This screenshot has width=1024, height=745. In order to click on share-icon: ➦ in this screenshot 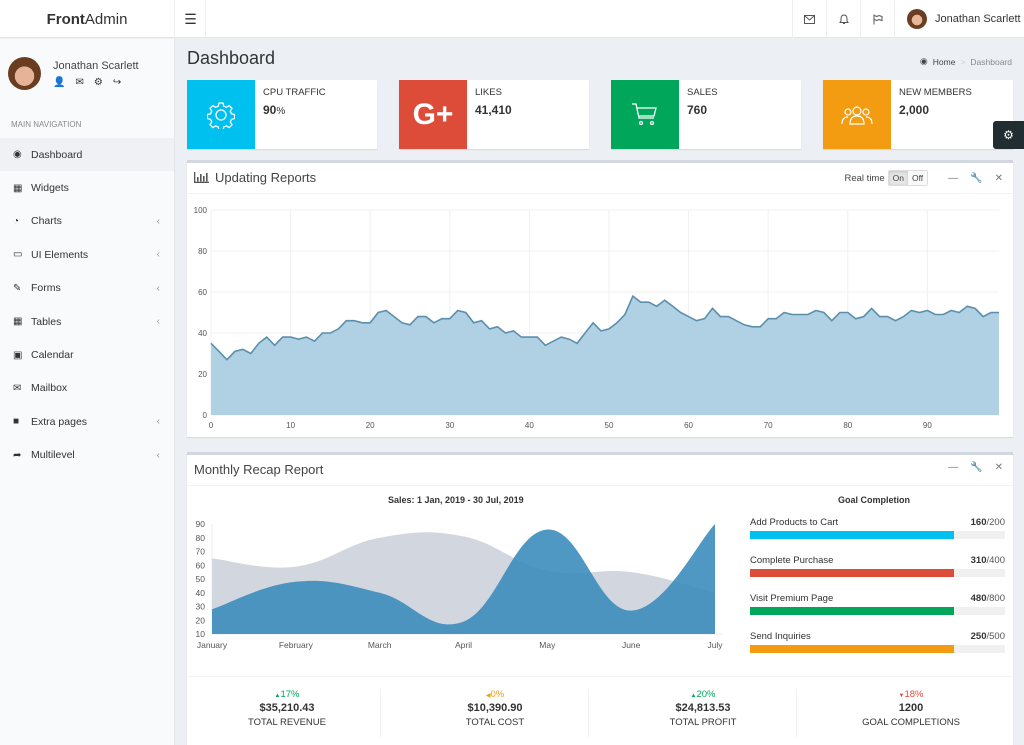, I will do `click(17, 455)`.